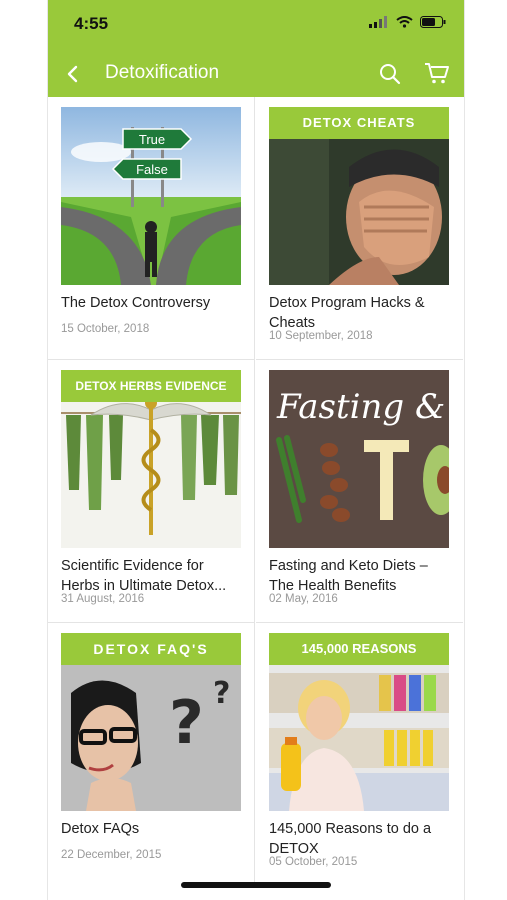 The width and height of the screenshot is (507, 900). What do you see at coordinates (152, 169) in the screenshot?
I see `sign-false-text: False` at bounding box center [152, 169].